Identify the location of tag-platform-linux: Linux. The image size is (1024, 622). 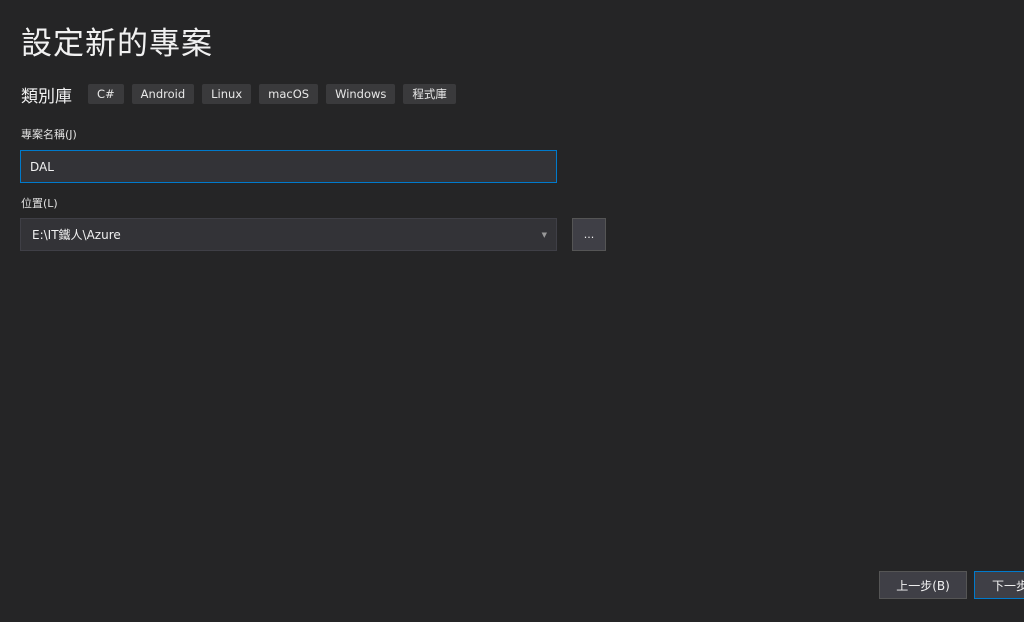
(227, 94).